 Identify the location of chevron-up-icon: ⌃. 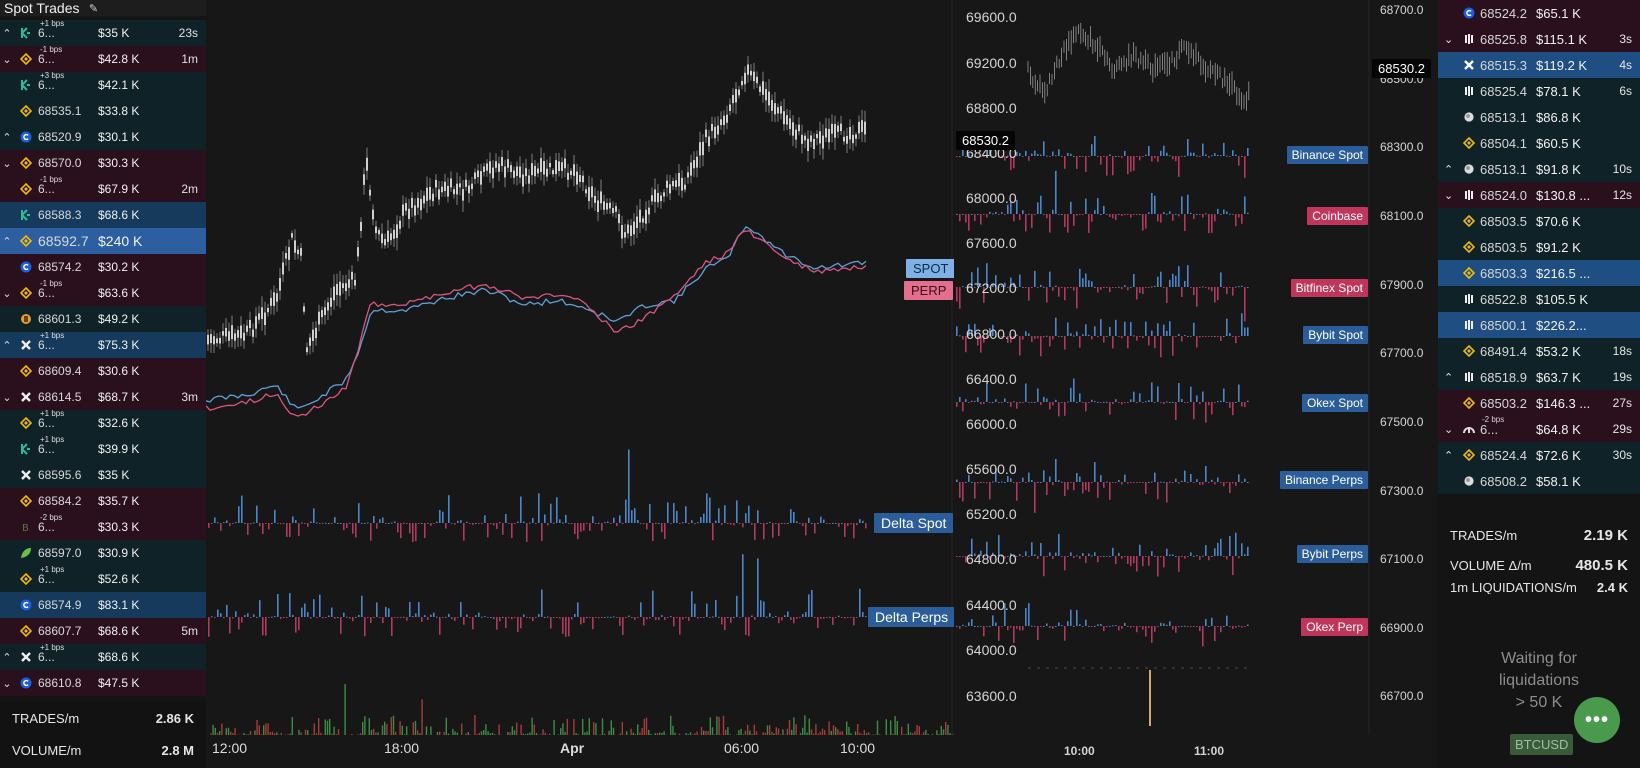
(7, 657).